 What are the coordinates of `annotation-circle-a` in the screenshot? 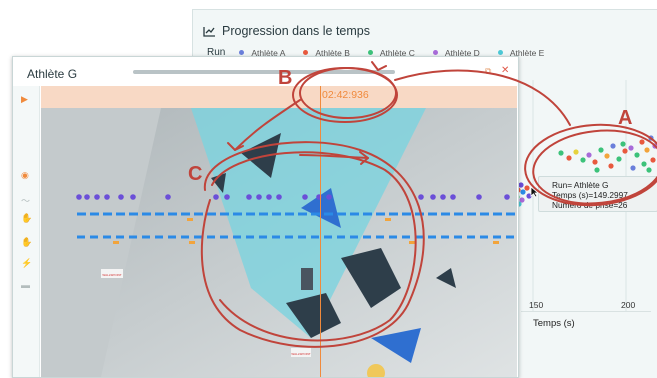 It's located at (590, 165).